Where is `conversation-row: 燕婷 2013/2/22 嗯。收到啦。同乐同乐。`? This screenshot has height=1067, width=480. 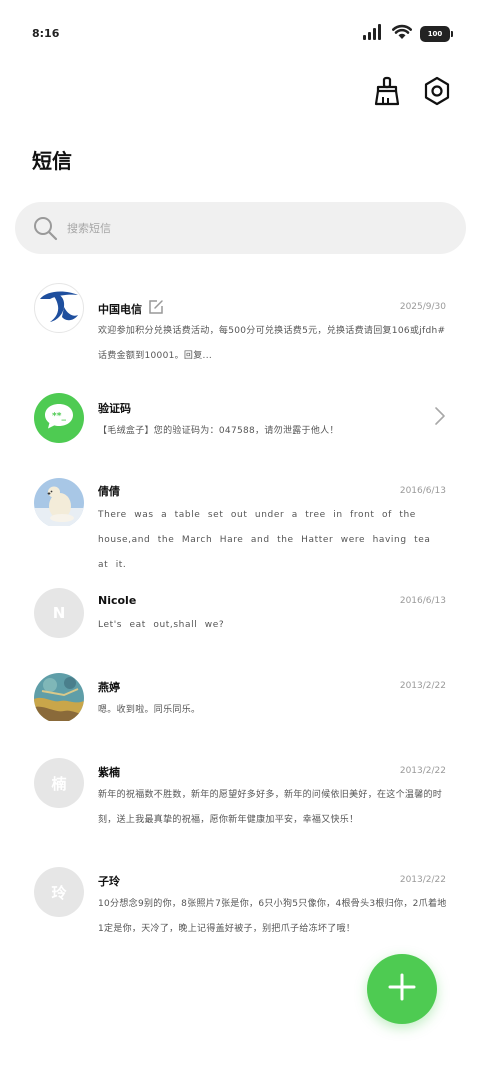 conversation-row: 燕婷 2013/2/22 嗯。收到啦。同乐同乐。 is located at coordinates (240, 703).